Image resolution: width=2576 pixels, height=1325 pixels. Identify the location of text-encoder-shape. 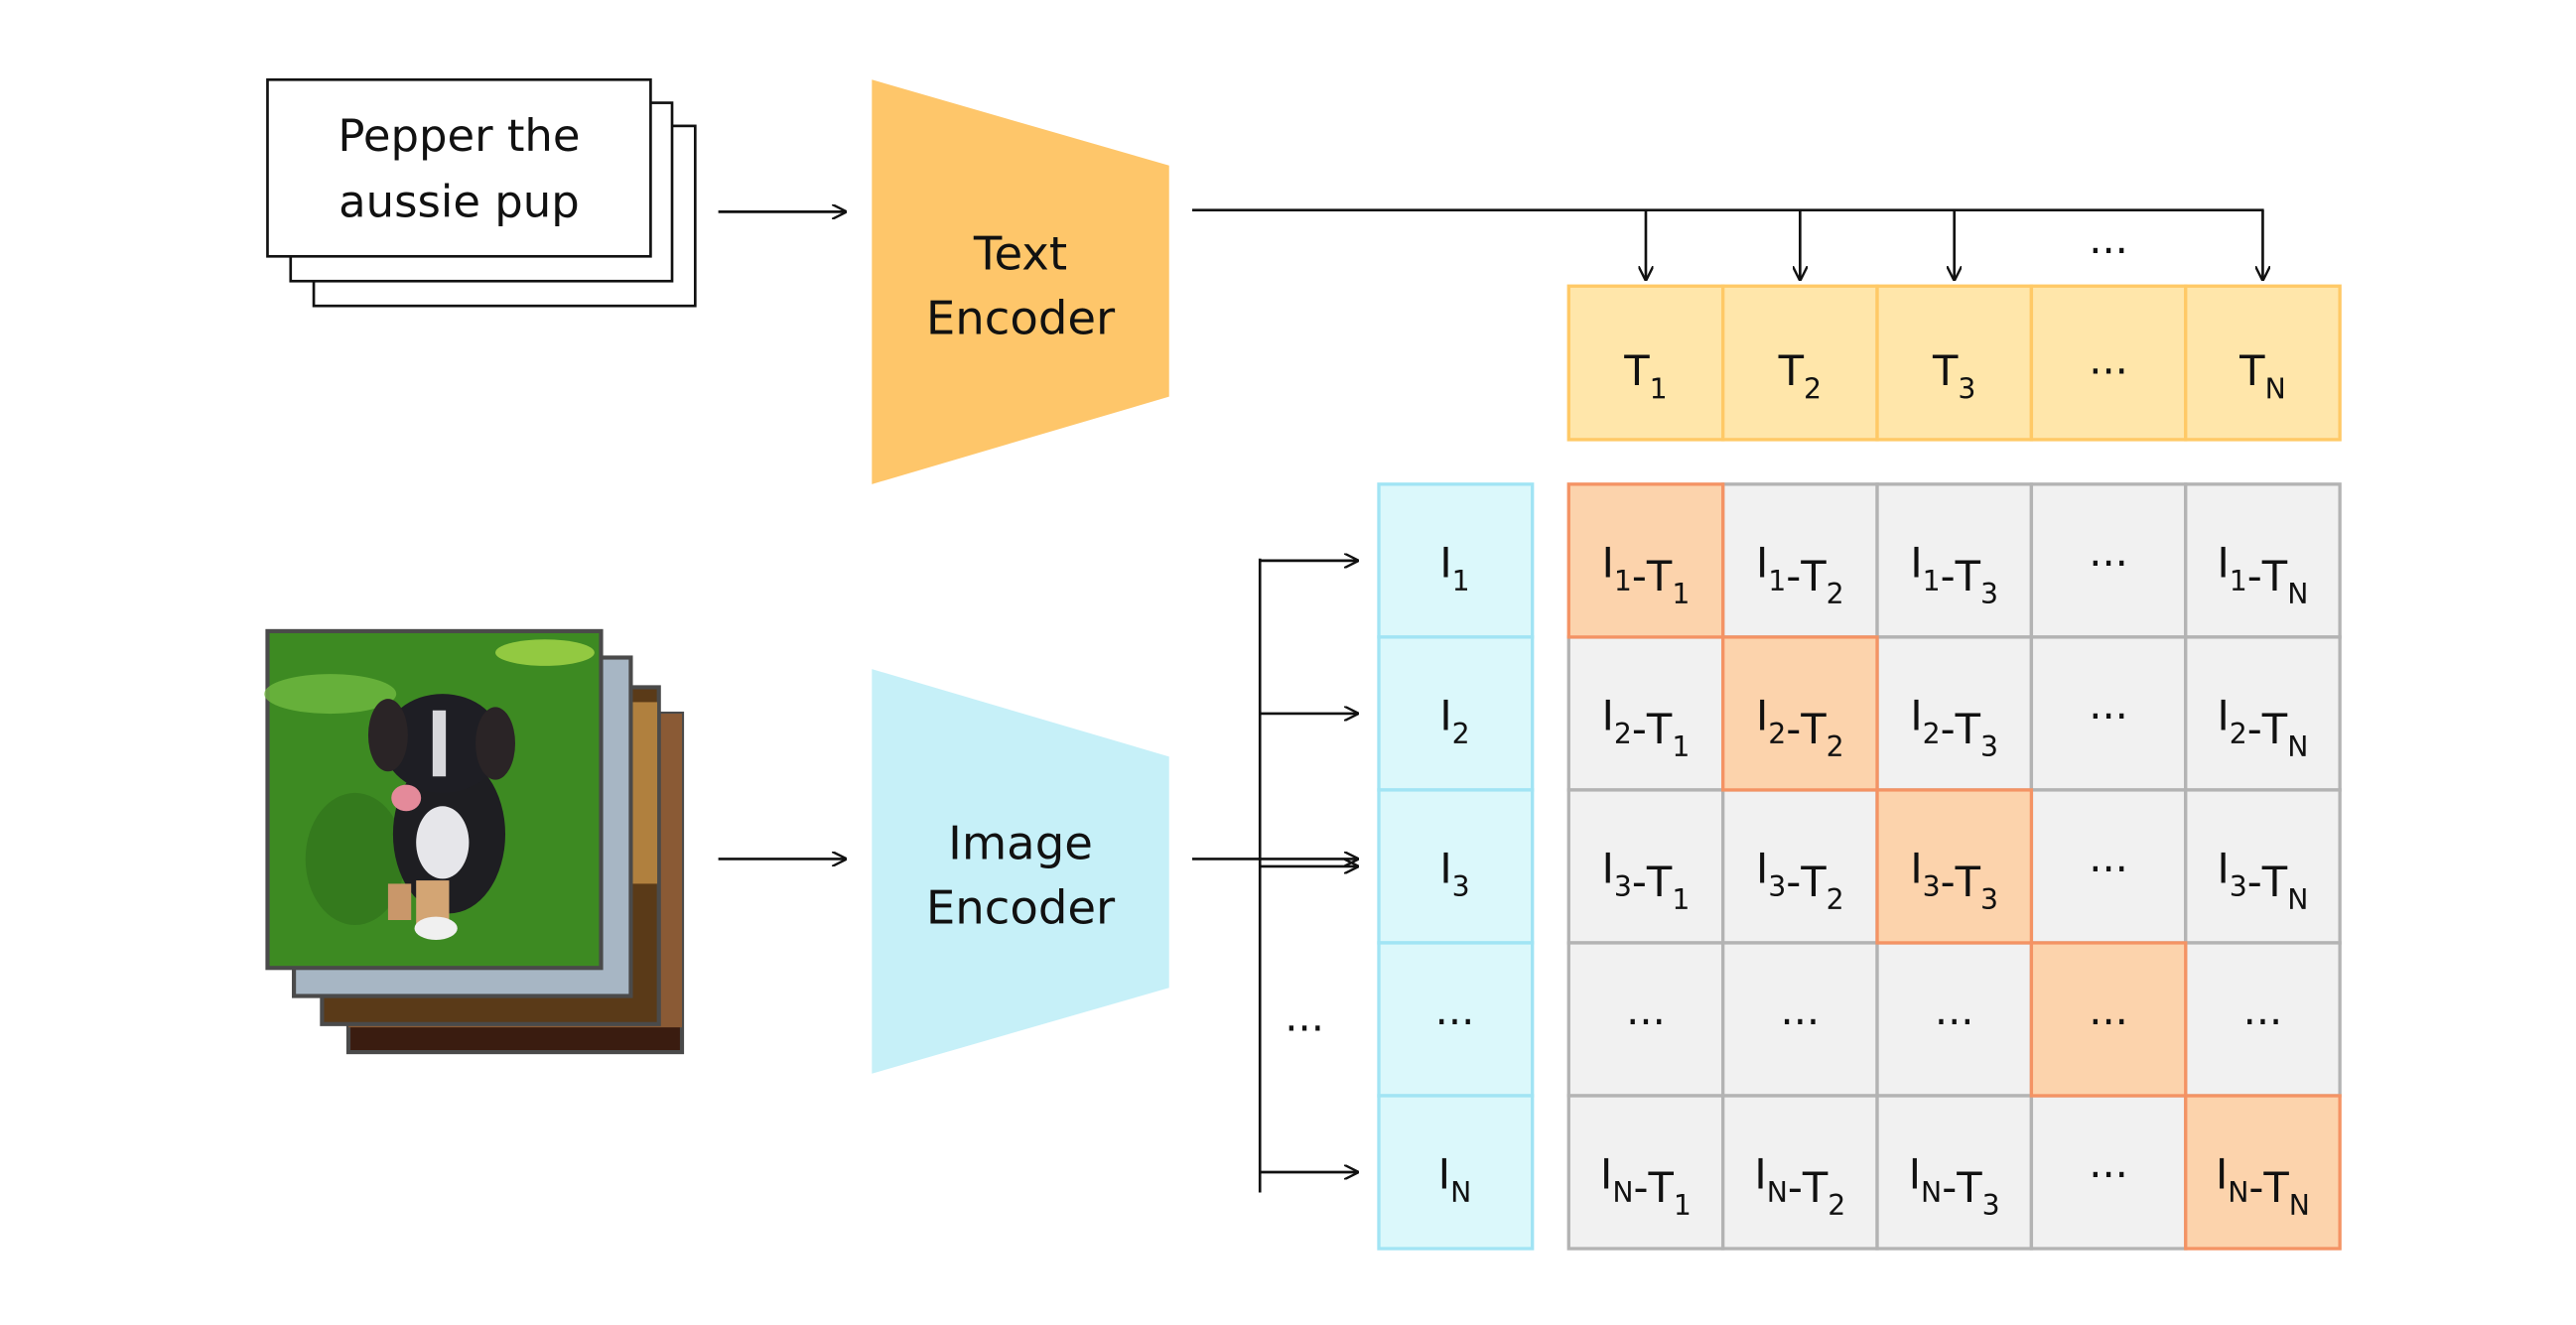
(1021, 281).